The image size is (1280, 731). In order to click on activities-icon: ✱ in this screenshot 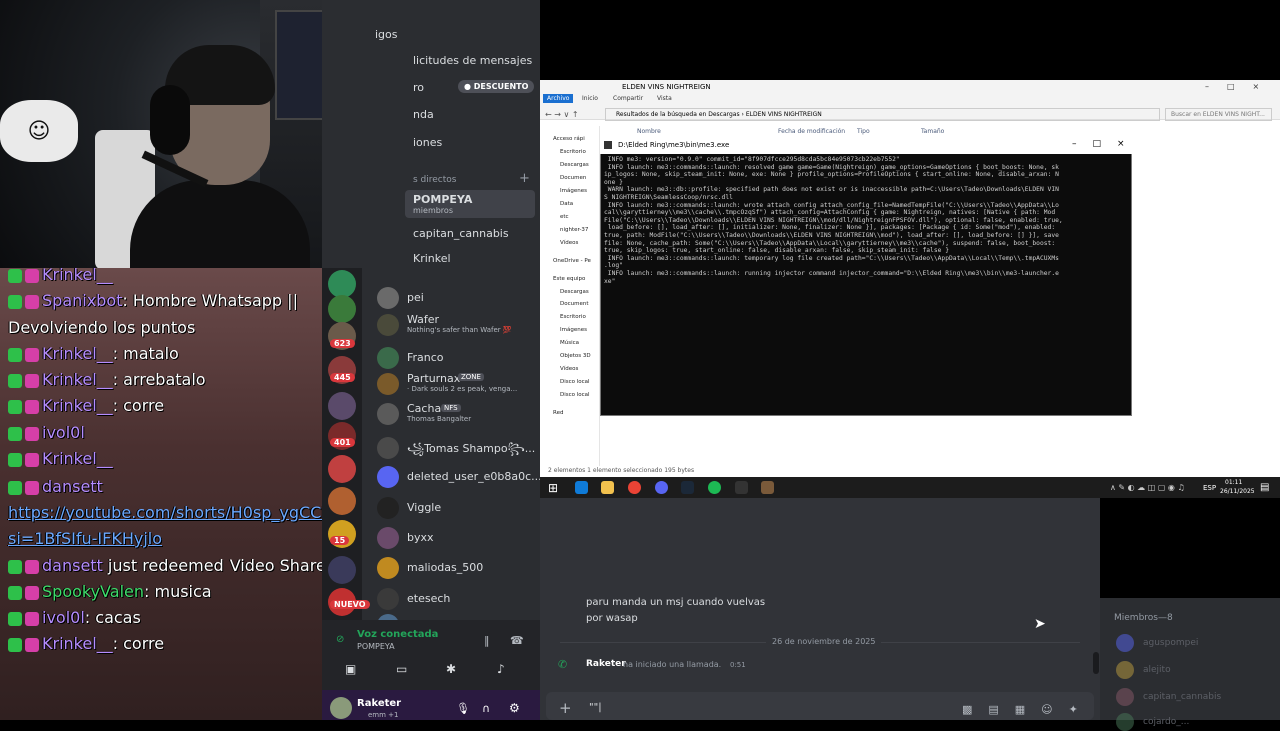, I will do `click(451, 669)`.